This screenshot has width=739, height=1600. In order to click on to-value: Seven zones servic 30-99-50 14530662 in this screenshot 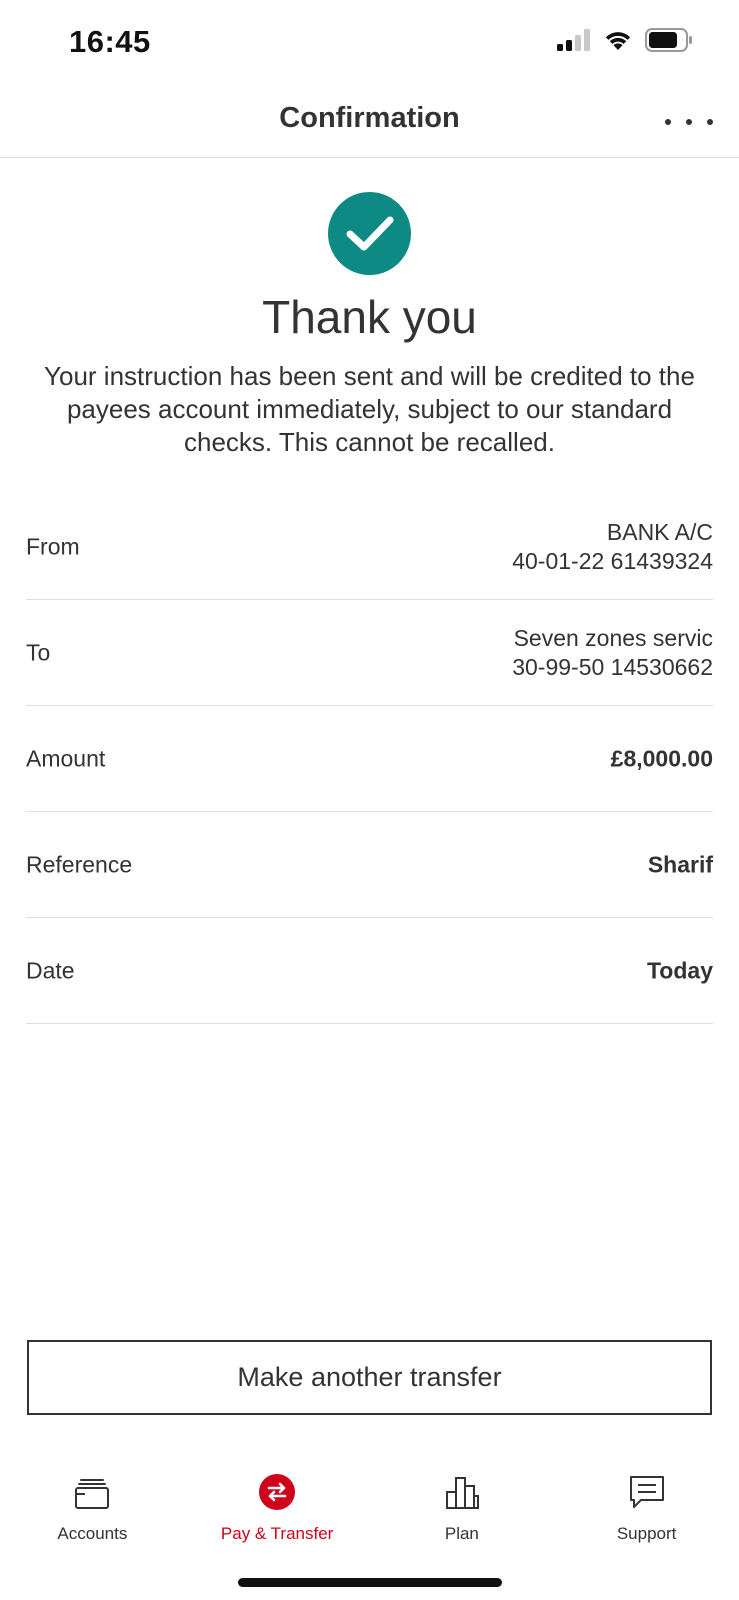, I will do `click(612, 653)`.